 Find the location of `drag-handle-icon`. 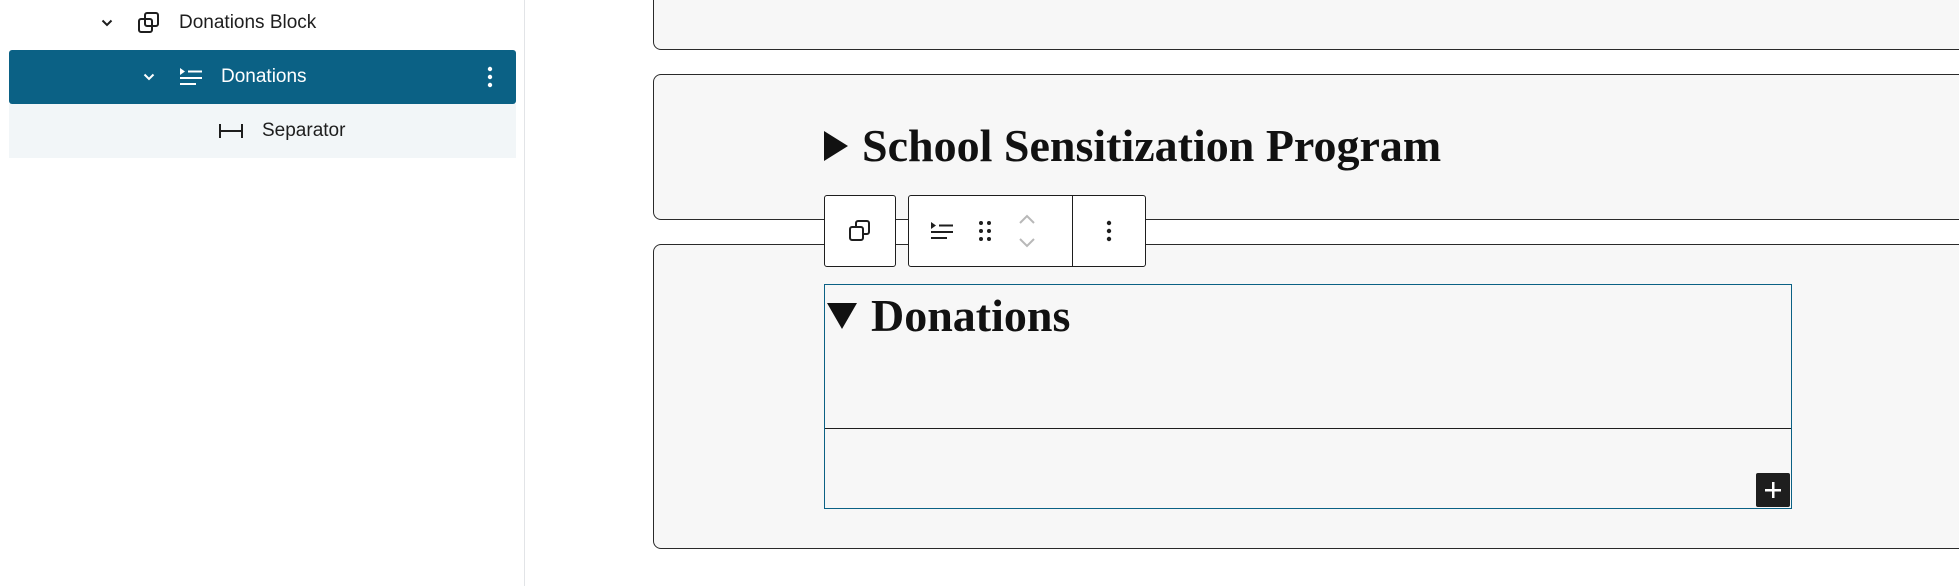

drag-handle-icon is located at coordinates (985, 231).